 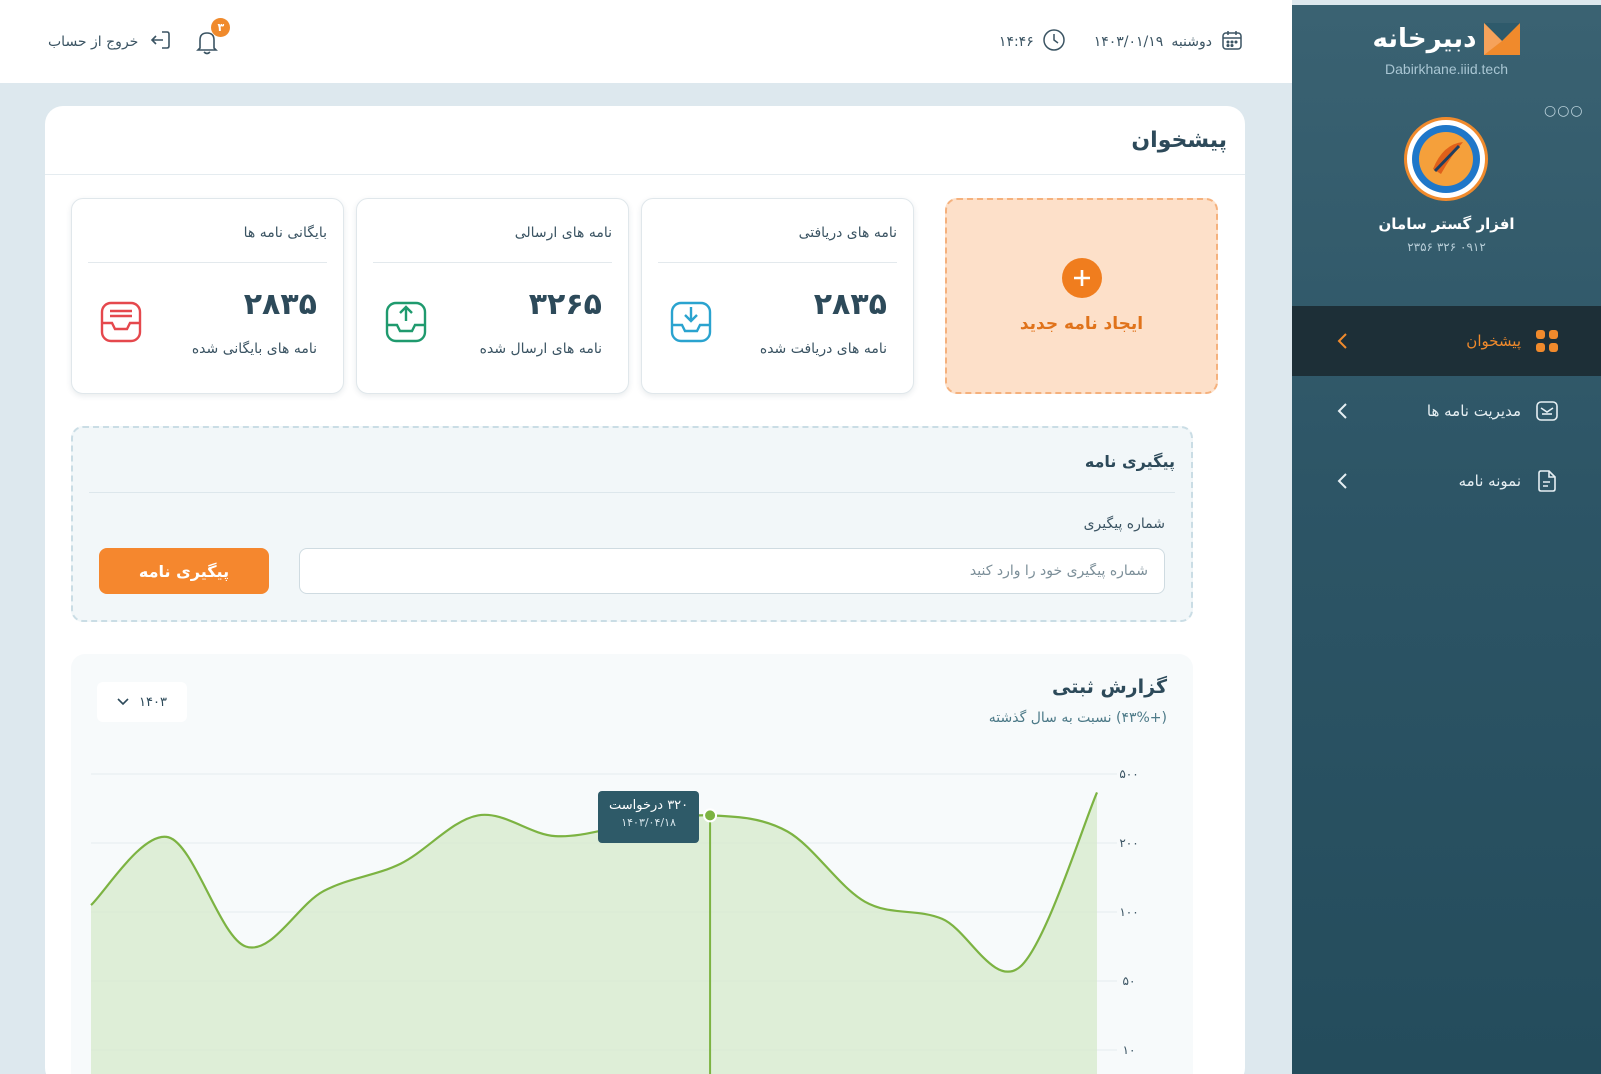 What do you see at coordinates (1054, 42) in the screenshot?
I see `clock-icon` at bounding box center [1054, 42].